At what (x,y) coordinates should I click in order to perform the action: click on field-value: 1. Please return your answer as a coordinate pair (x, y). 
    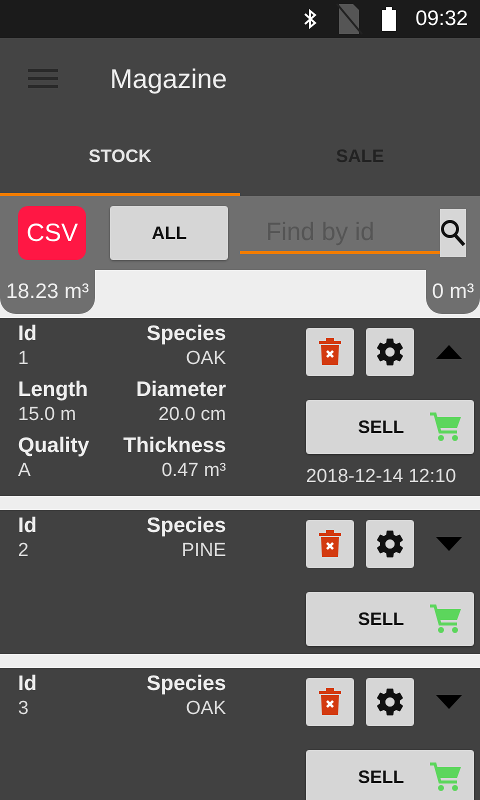
    Looking at the image, I should click on (24, 359).